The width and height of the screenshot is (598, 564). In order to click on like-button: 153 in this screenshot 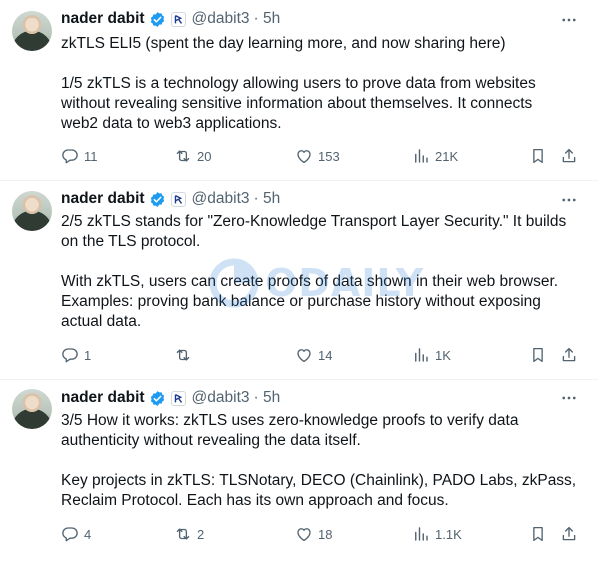, I will do `click(317, 156)`.